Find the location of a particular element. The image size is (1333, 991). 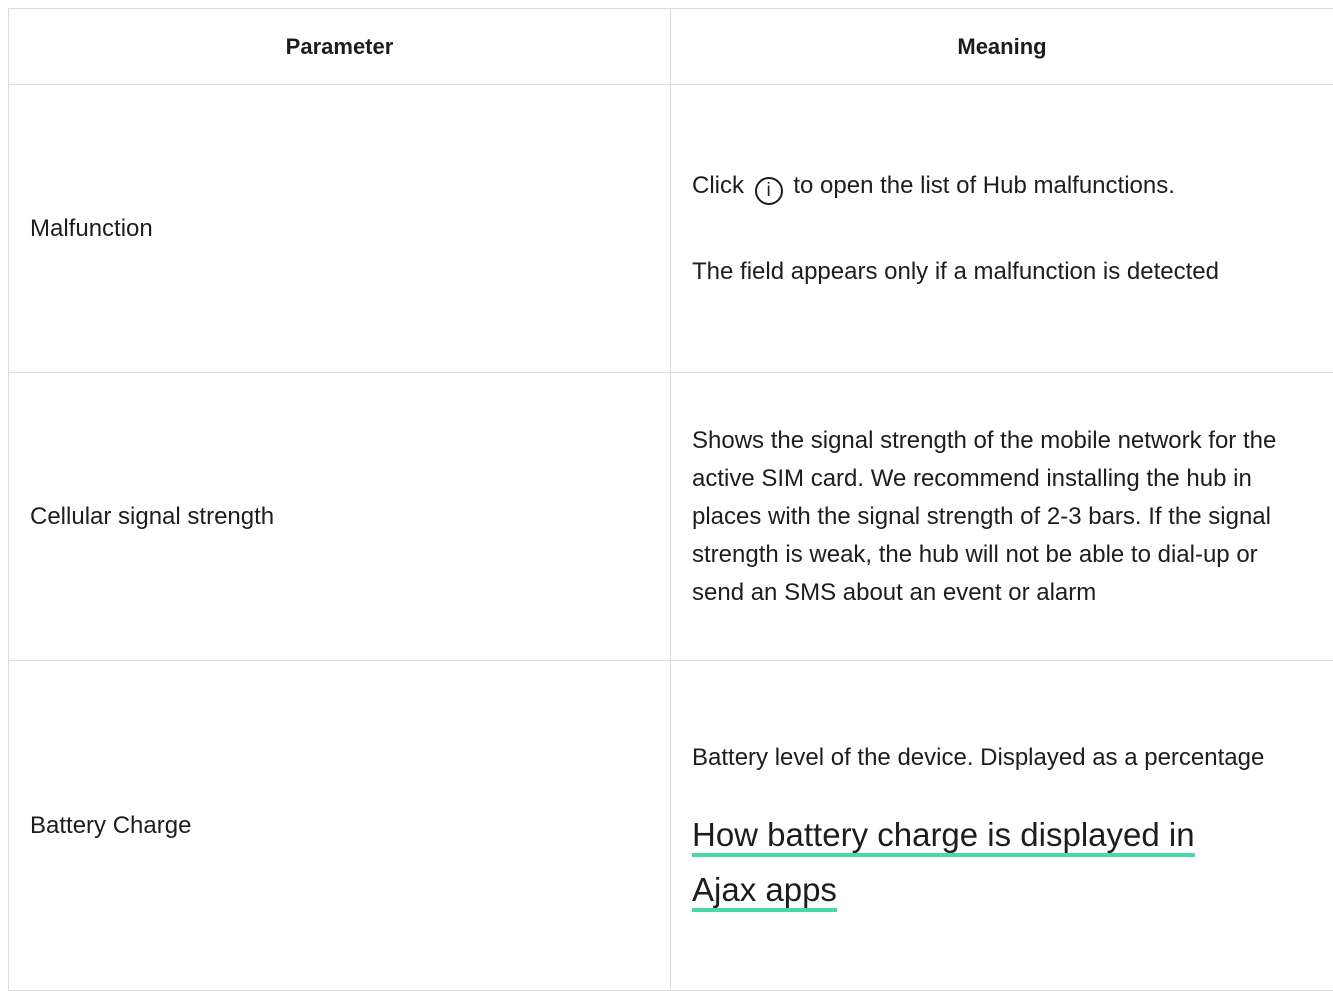

meaning-click-text: Click is located at coordinates (718, 185).